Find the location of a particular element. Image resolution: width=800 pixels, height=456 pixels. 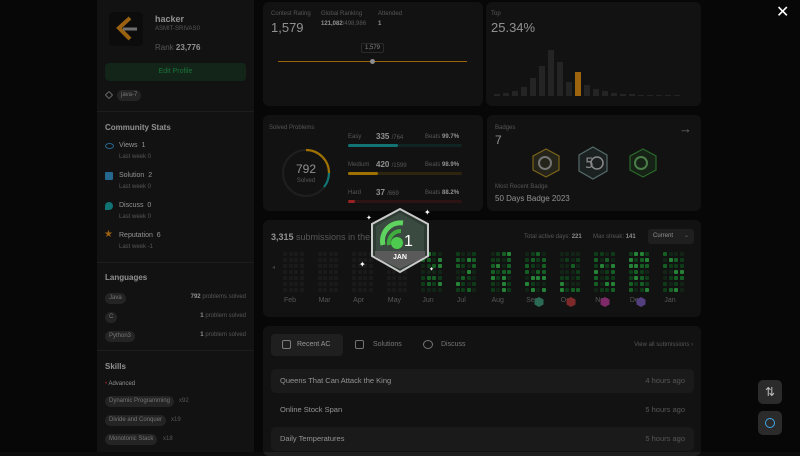

jan-badge-month: JAN is located at coordinates (399, 257).